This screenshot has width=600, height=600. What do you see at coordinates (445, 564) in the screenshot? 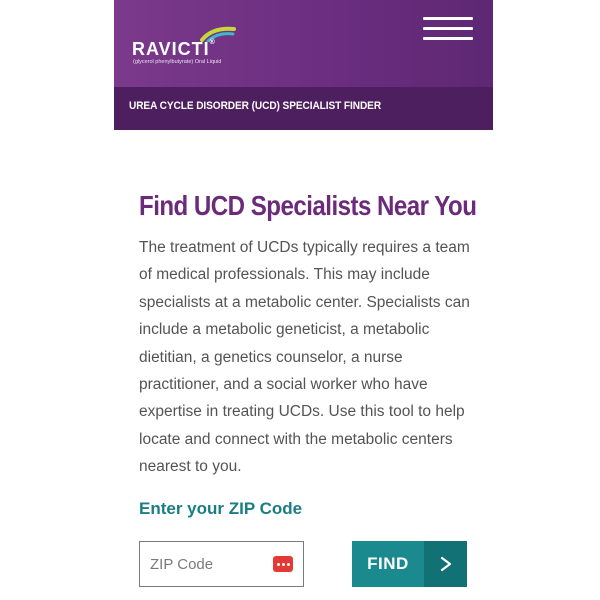
I see `chevron-right-icon` at bounding box center [445, 564].